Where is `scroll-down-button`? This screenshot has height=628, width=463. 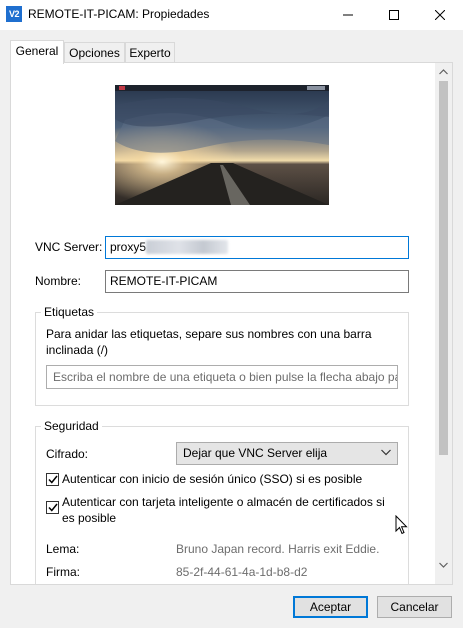
scroll-down-button is located at coordinates (443, 564).